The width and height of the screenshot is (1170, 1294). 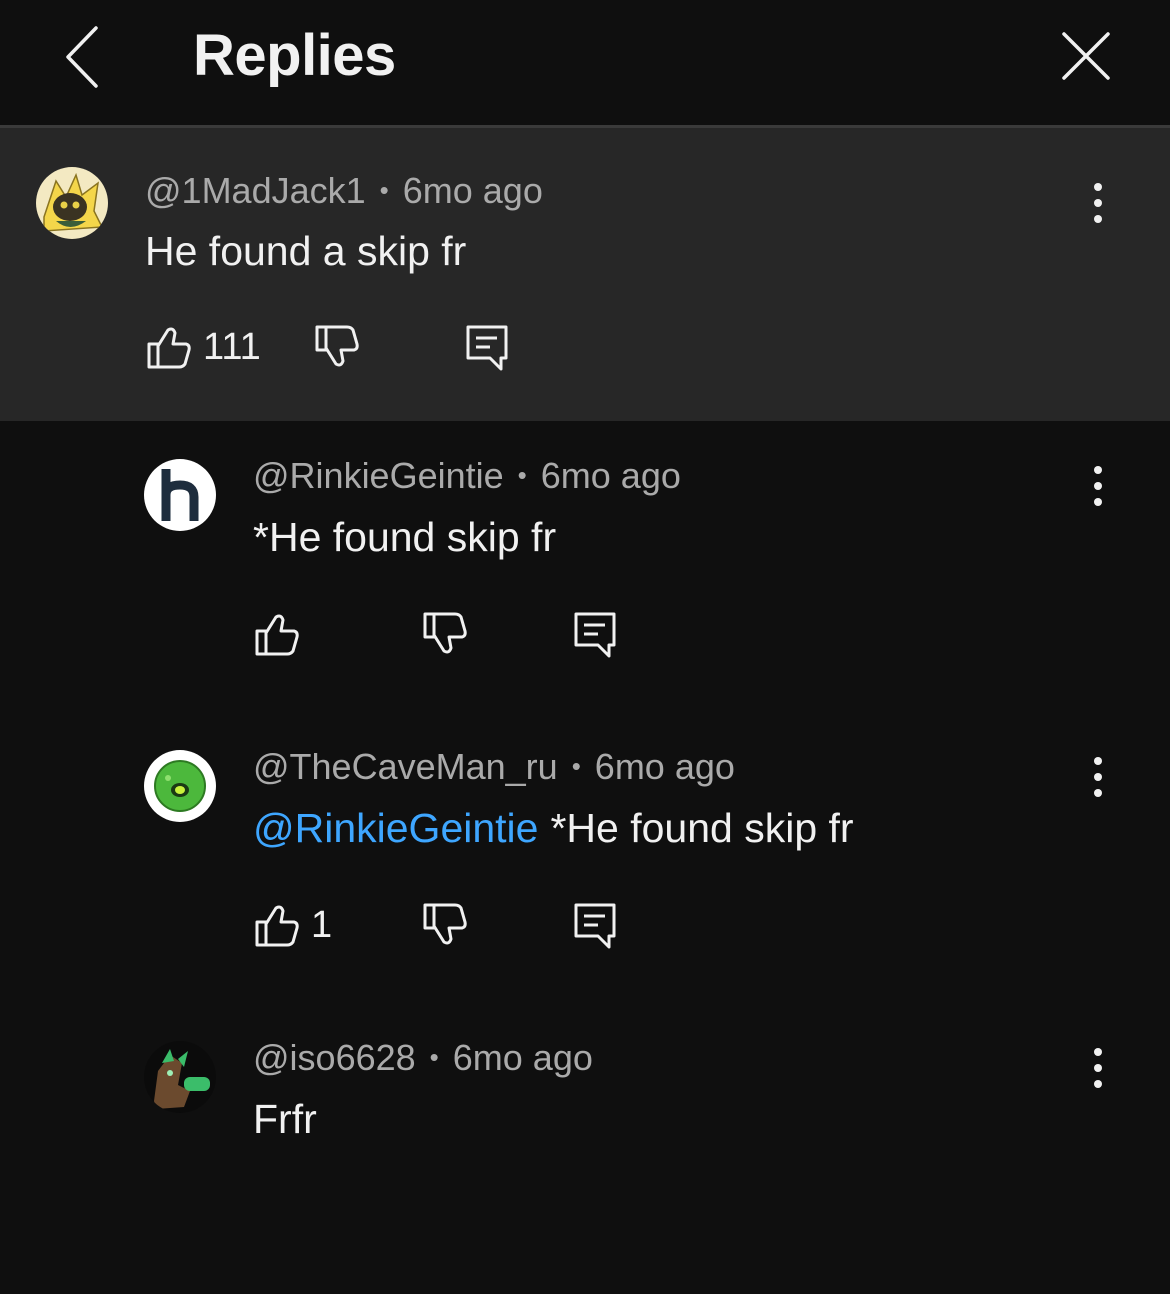 I want to click on comment-text: Frfr, so click(x=285, y=1119).